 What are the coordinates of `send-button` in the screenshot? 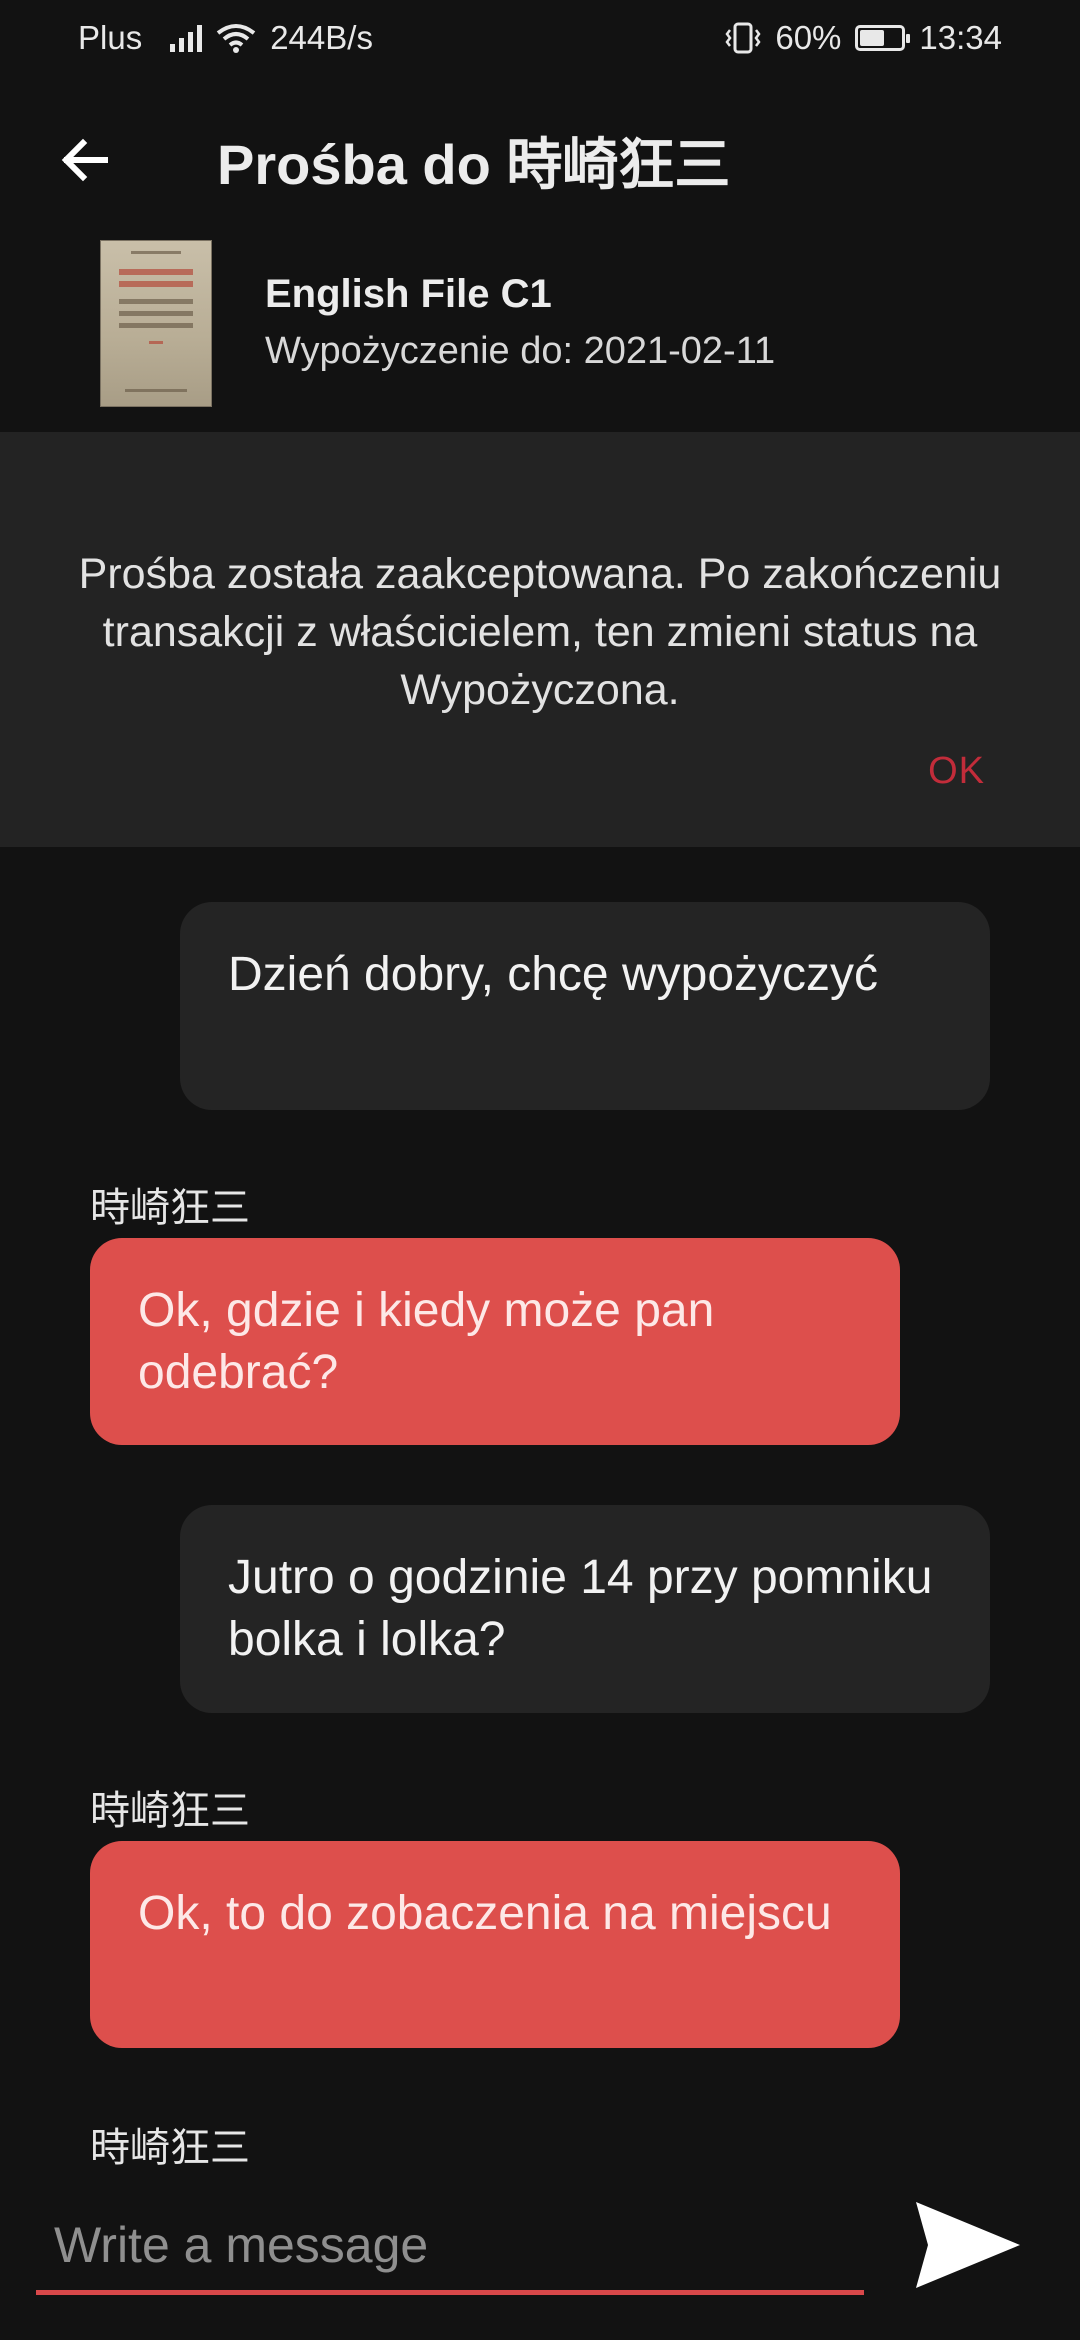 It's located at (967, 2245).